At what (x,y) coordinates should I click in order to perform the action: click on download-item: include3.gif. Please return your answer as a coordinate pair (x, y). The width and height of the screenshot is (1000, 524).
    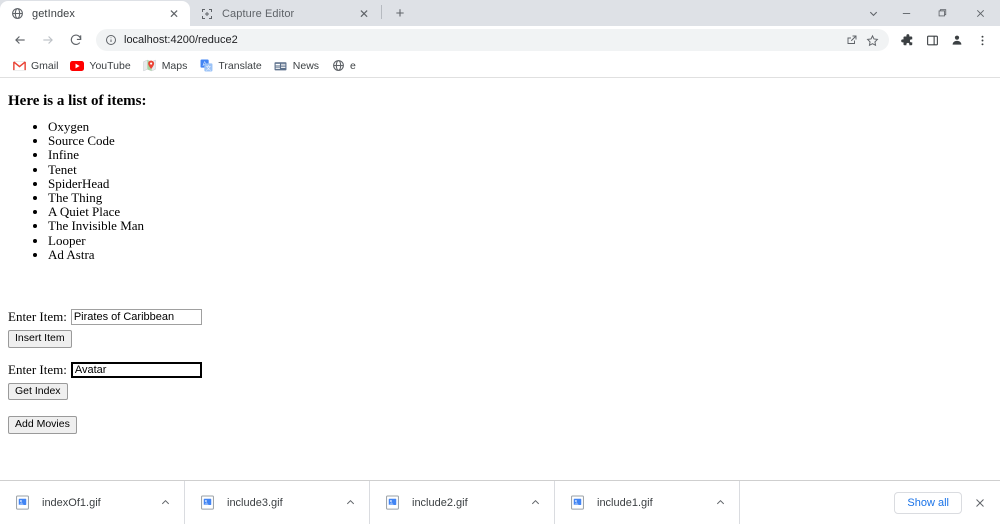
    Looking at the image, I should click on (277, 502).